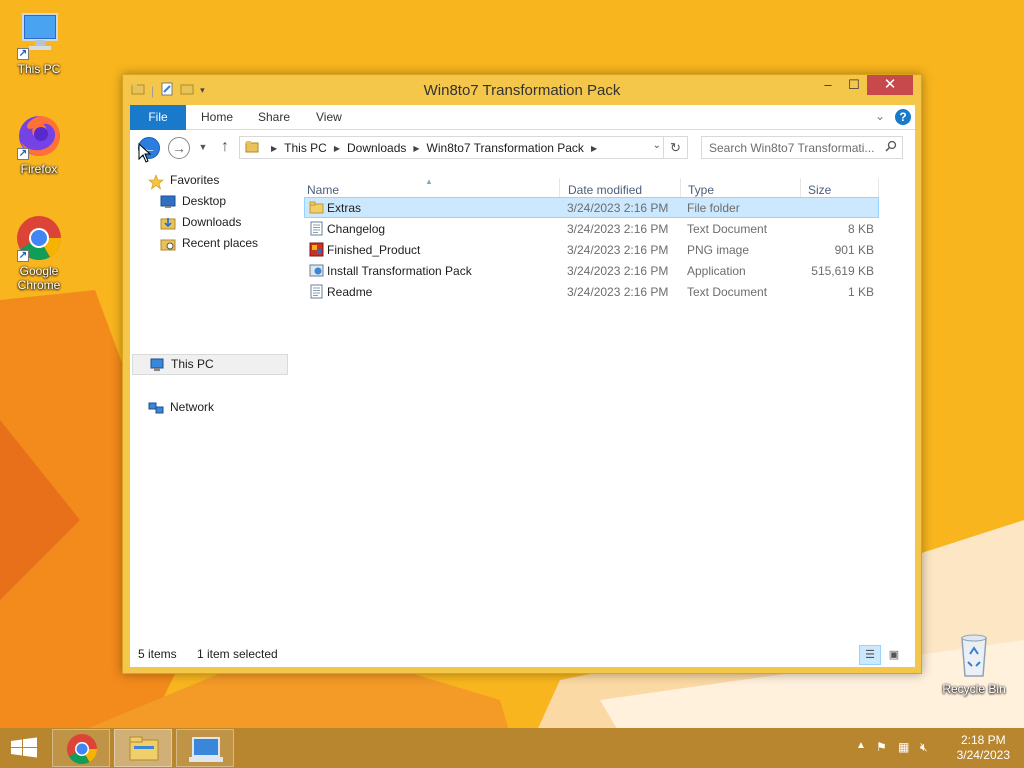 This screenshot has width=1024, height=768. Describe the element at coordinates (23, 256) in the screenshot. I see `shortcut-arrow-icon: ↗` at that location.